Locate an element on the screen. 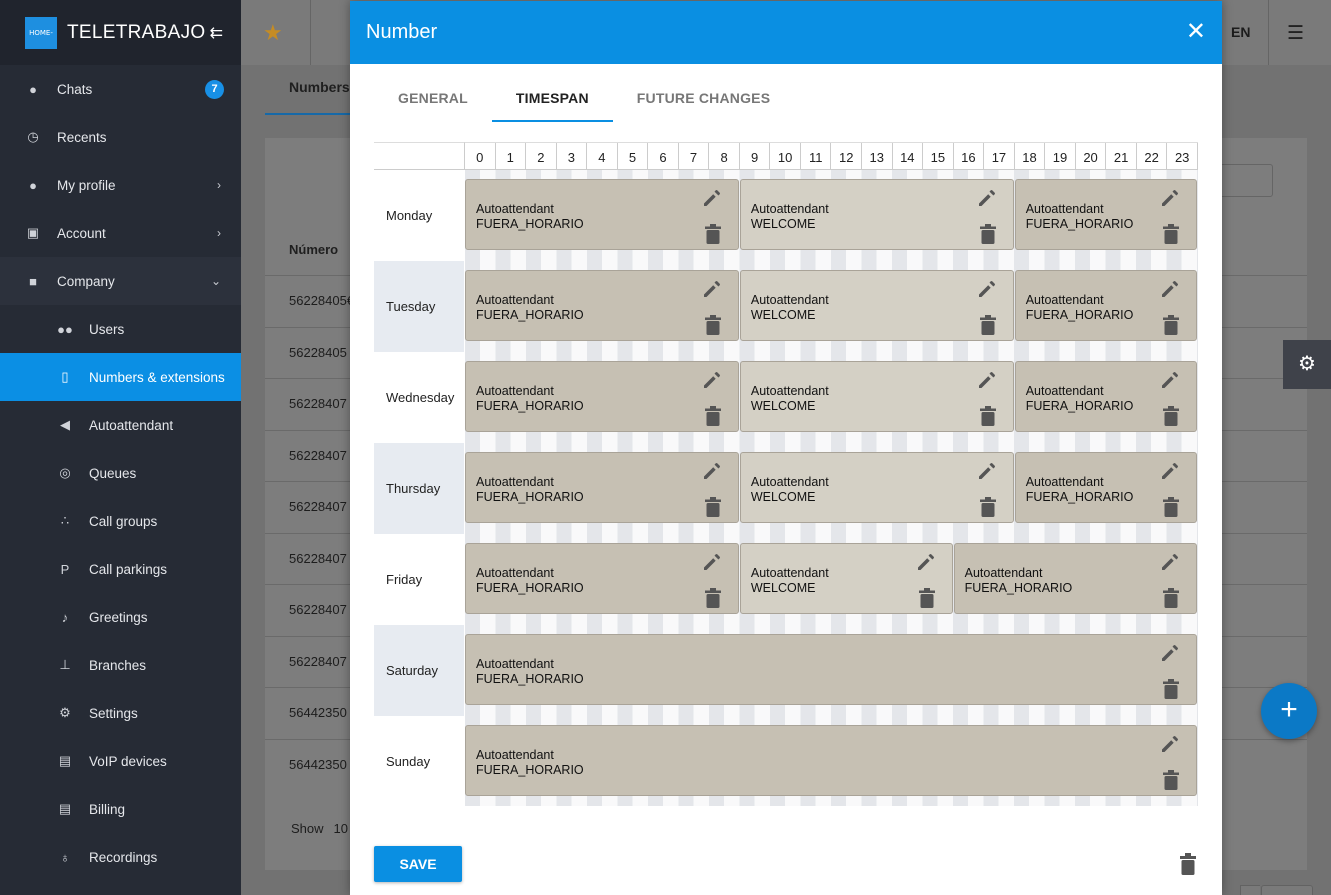 The width and height of the screenshot is (1331, 895). next-page-button: Next is located at coordinates (1287, 890).